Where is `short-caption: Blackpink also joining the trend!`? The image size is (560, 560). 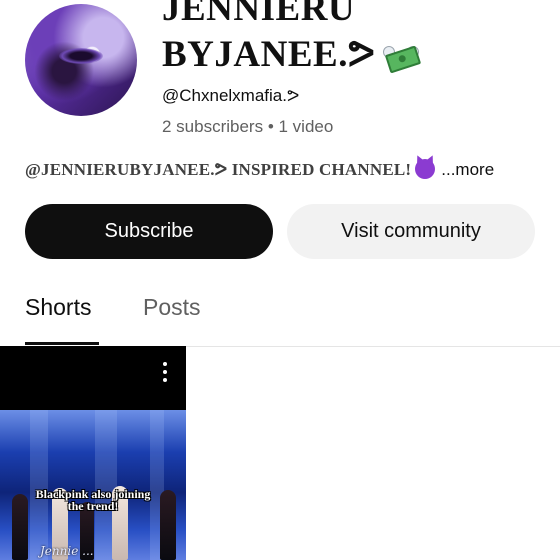 short-caption: Blackpink also joining the trend! is located at coordinates (93, 500).